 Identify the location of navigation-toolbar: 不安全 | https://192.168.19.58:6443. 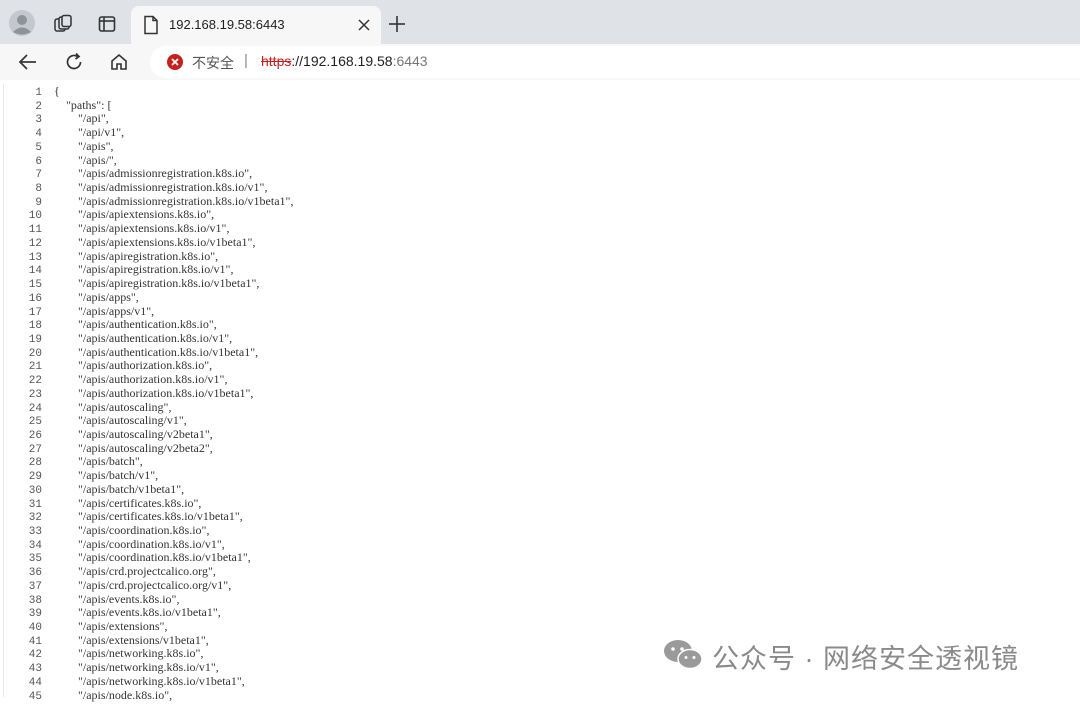
(540, 62).